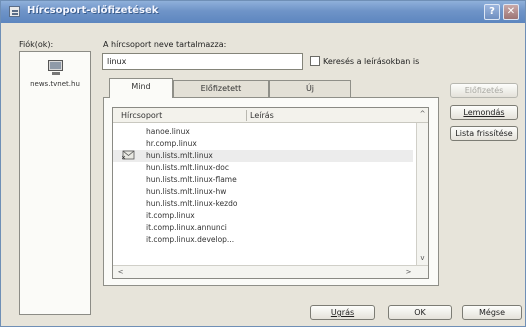  Describe the element at coordinates (55, 84) in the screenshot. I see `account-item-news-tvnet: news.tvnet.hu` at that location.